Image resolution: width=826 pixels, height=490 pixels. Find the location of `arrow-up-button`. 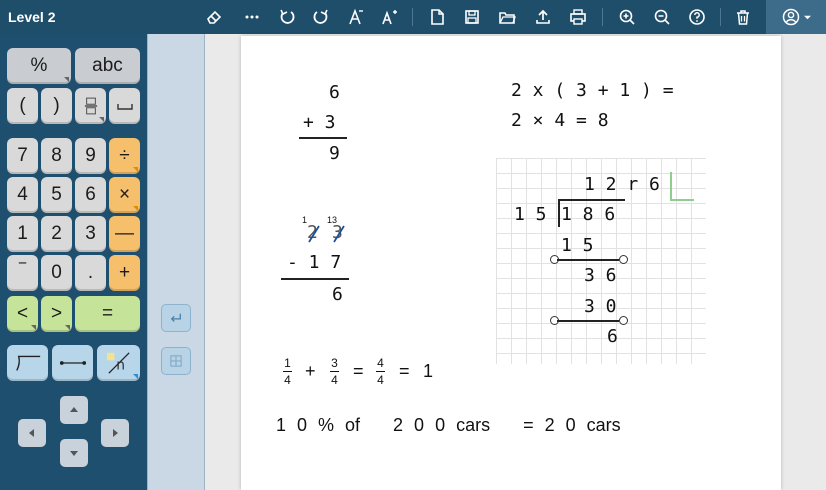

arrow-up-button is located at coordinates (74, 410).